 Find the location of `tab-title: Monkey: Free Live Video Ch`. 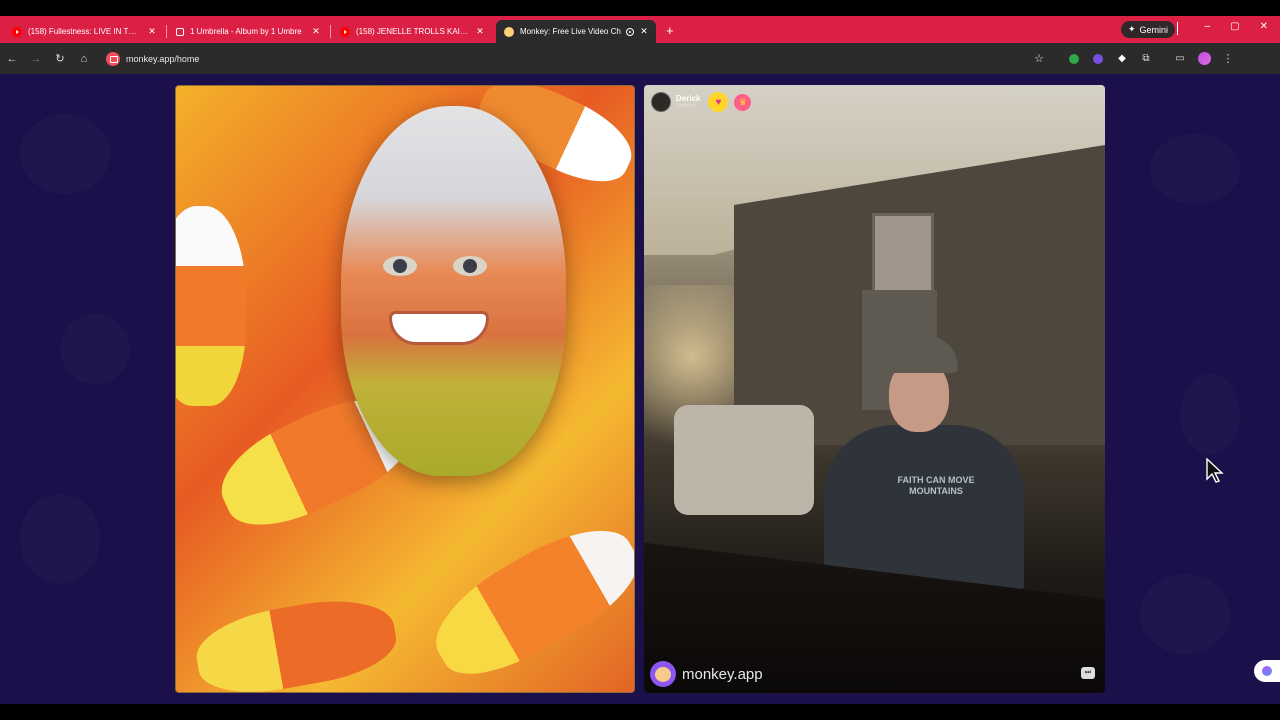

tab-title: Monkey: Free Live Video Ch is located at coordinates (570, 31).